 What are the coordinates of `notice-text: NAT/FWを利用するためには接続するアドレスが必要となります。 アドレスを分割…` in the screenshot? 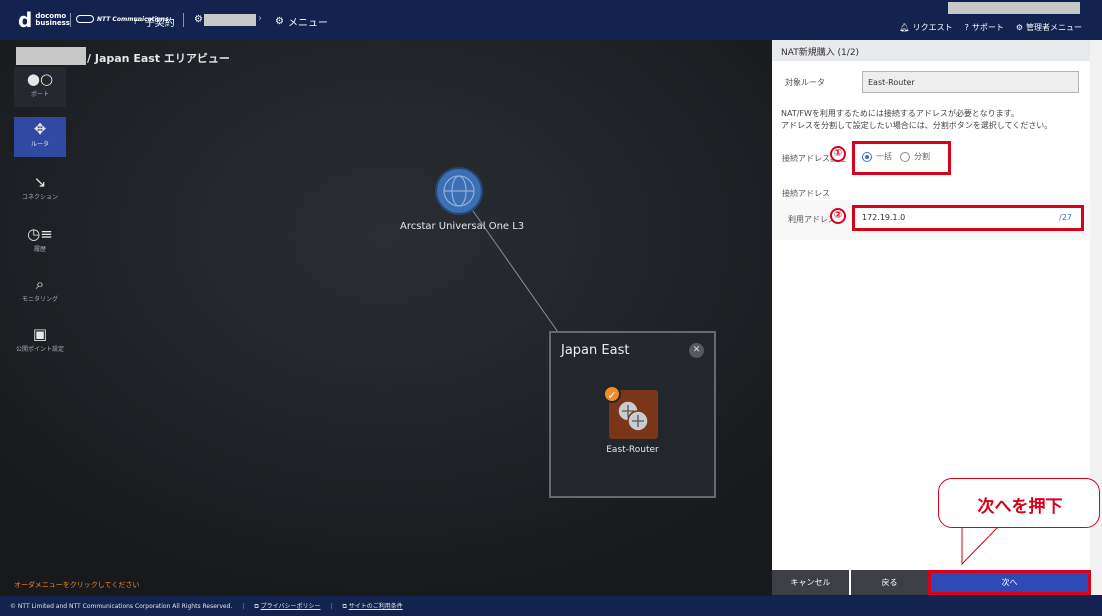 It's located at (931, 120).